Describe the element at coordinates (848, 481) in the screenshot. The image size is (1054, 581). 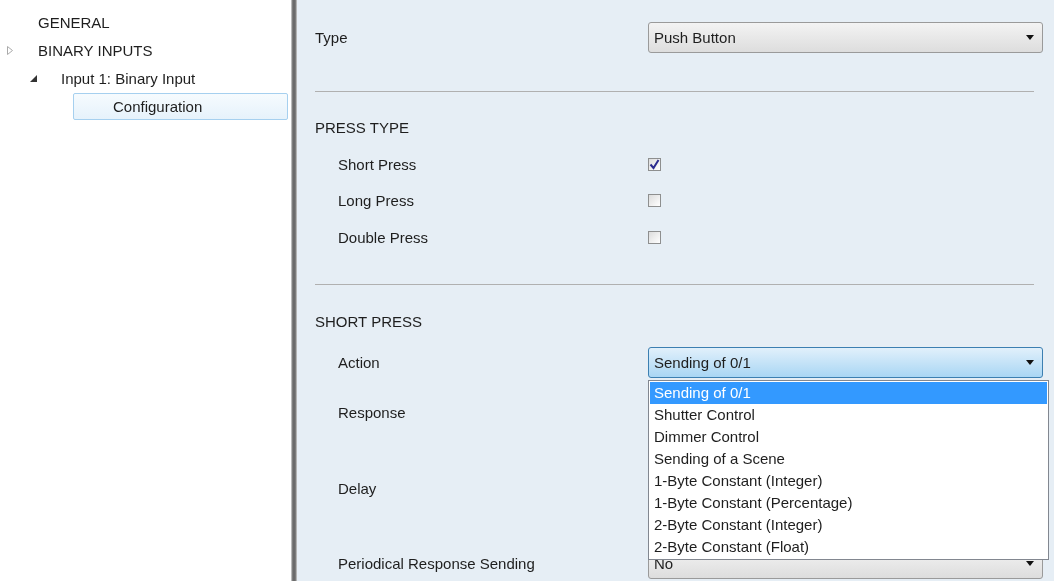
I see `dropdown-option: 1-Byte Constant (Integer)` at that location.